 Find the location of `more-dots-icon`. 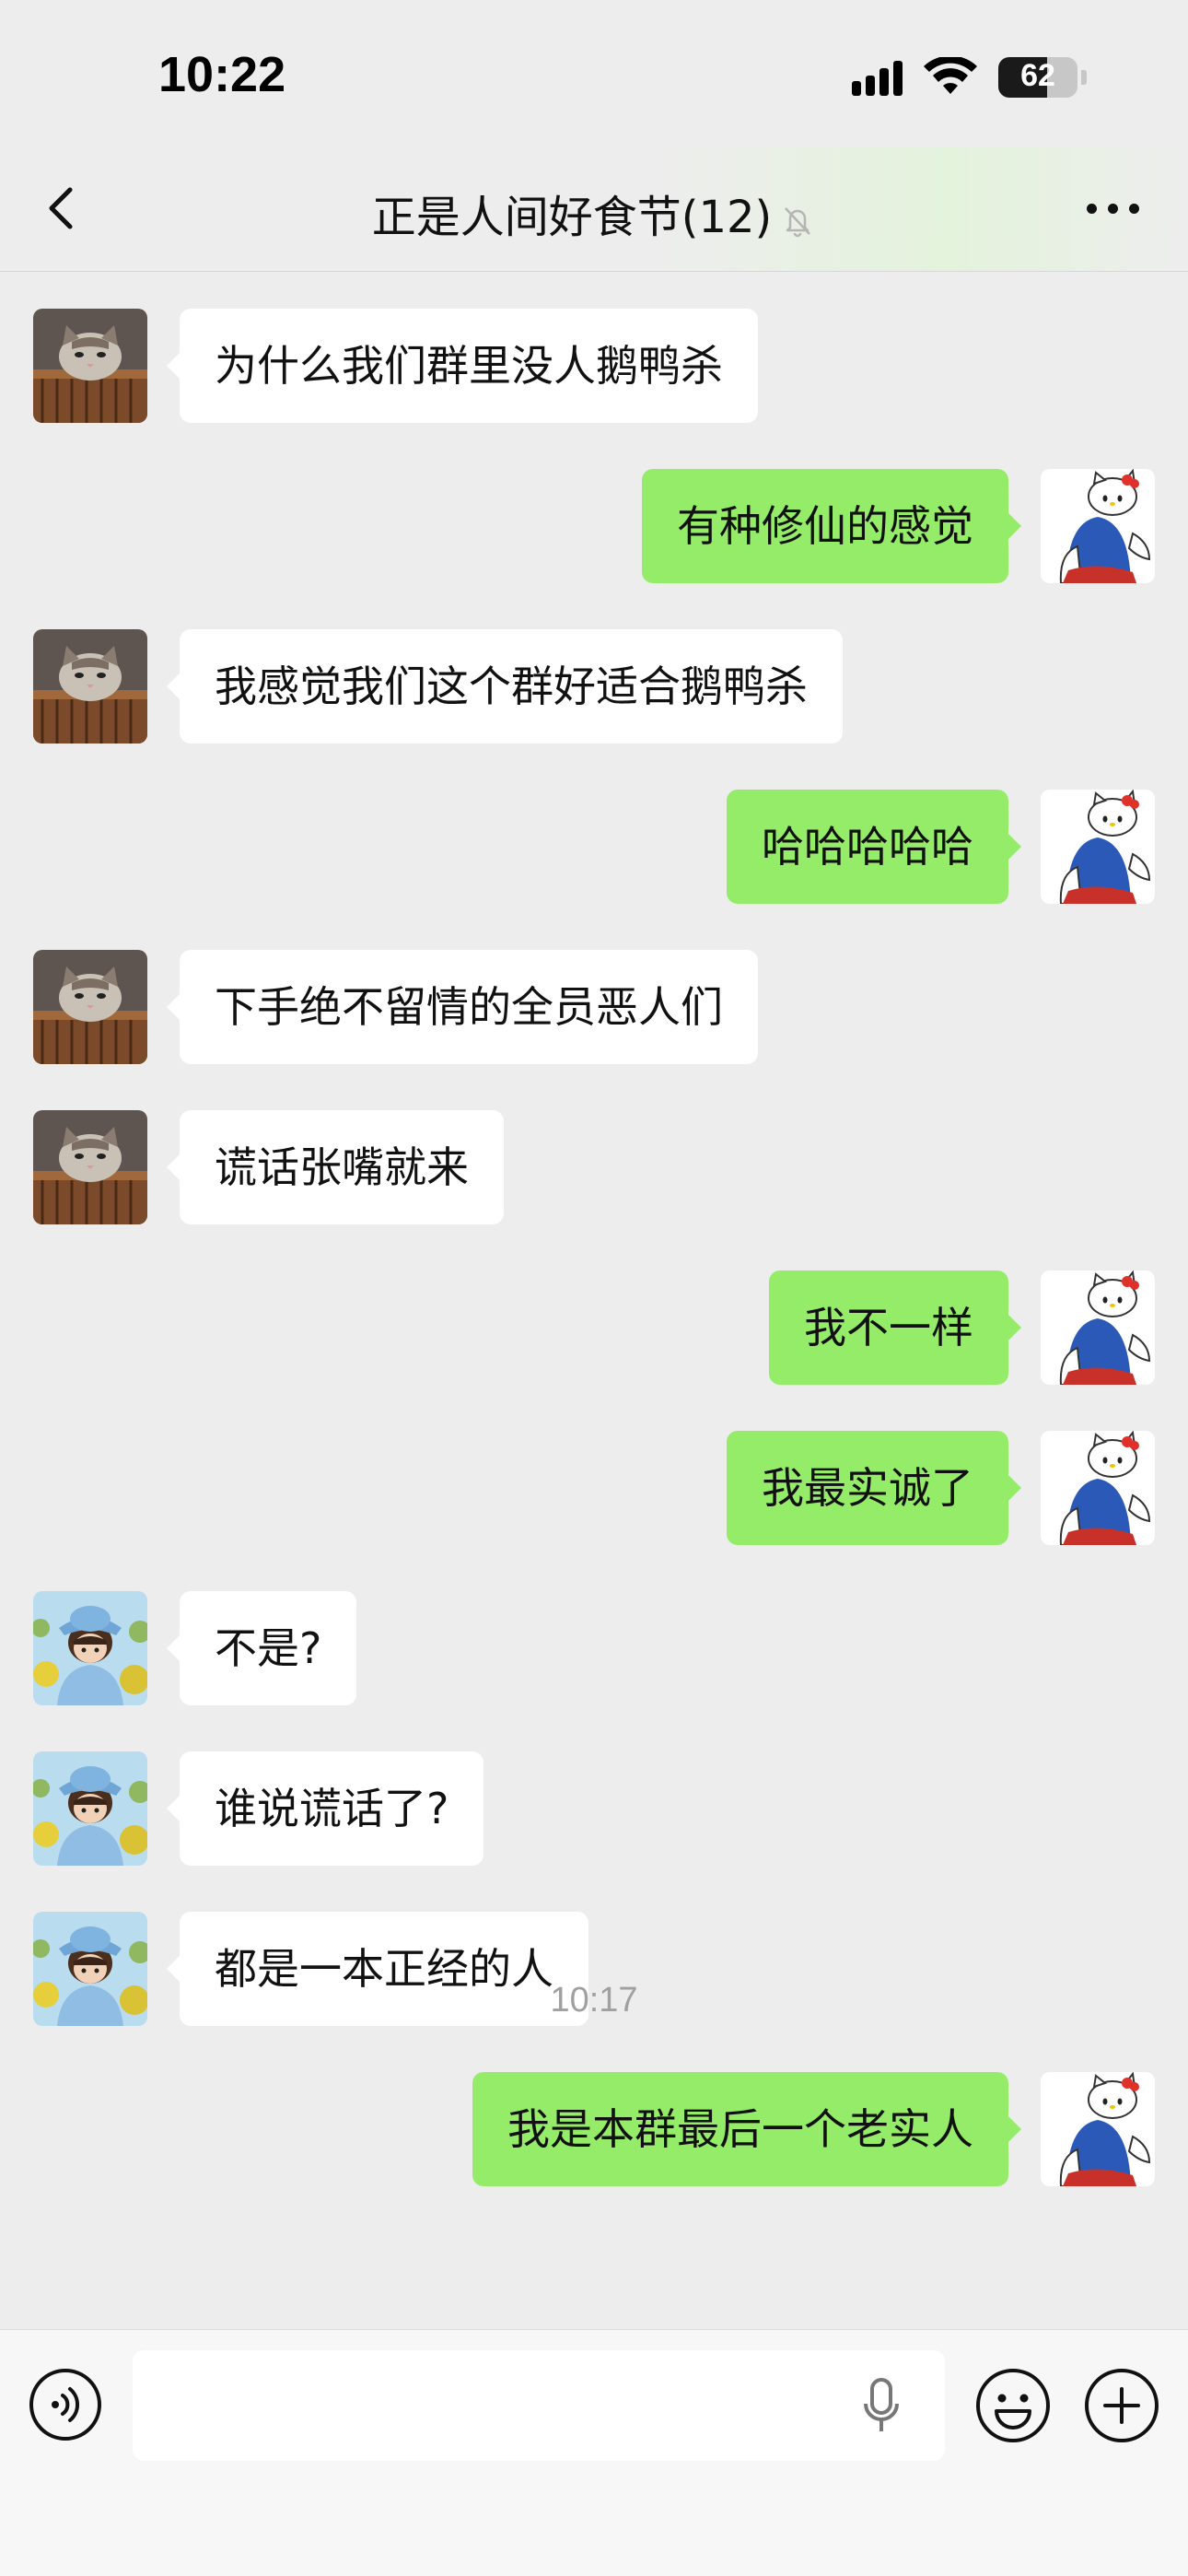

more-dots-icon is located at coordinates (1119, 208).